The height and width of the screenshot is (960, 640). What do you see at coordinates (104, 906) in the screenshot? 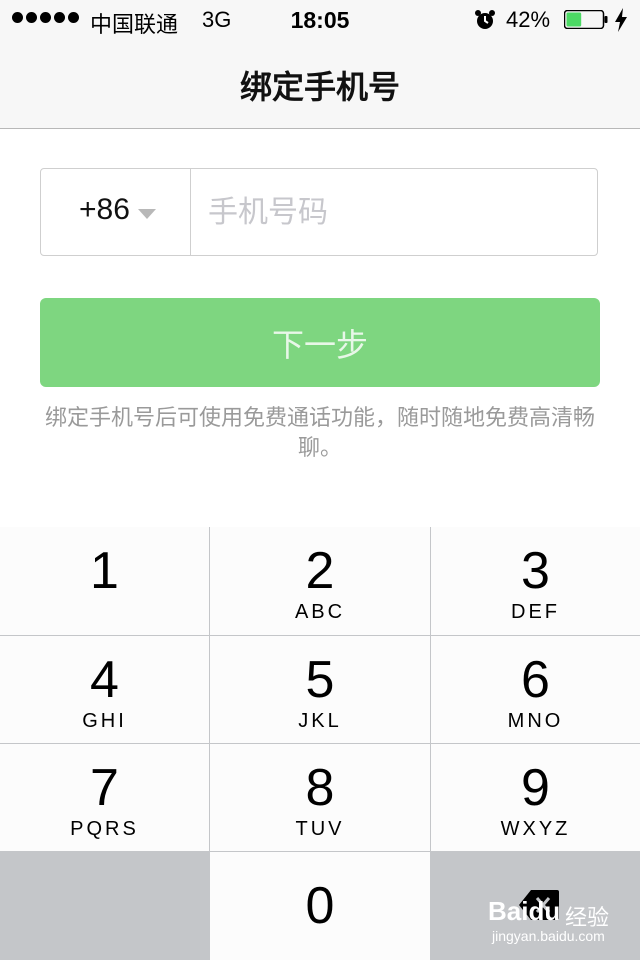
I see `keypad-blank-key` at bounding box center [104, 906].